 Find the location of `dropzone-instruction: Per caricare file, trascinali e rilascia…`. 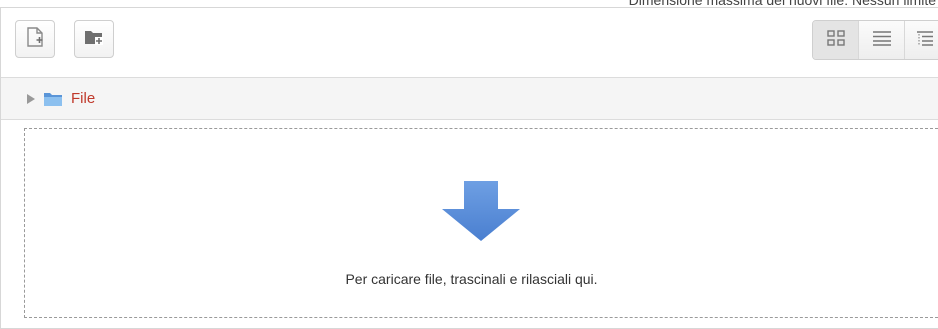

dropzone-instruction: Per caricare file, trascinali e rilascia… is located at coordinates (471, 279).